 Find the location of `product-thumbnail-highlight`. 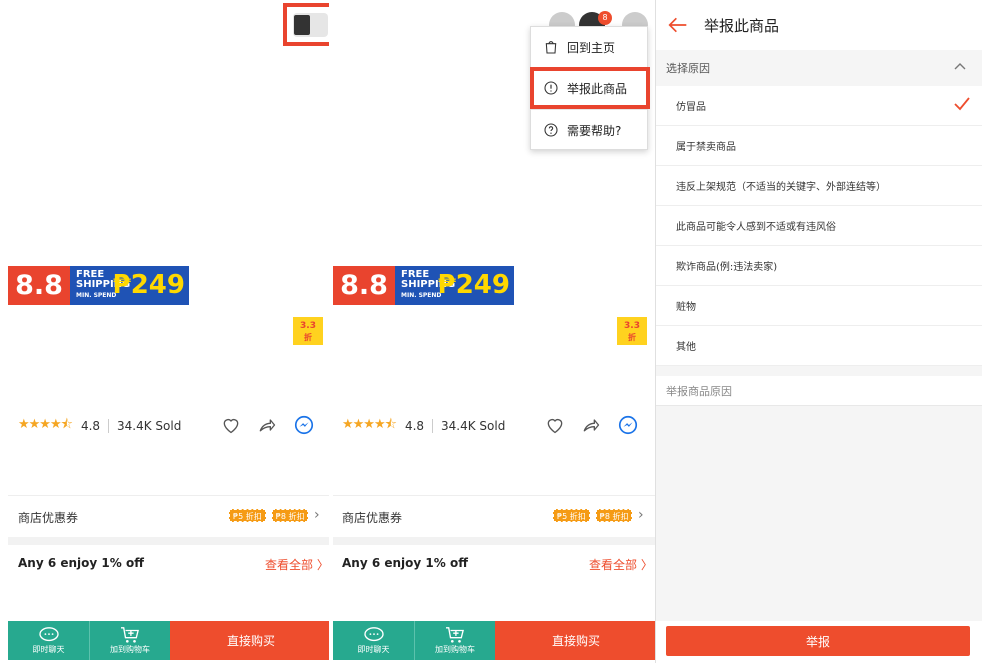

product-thumbnail-highlight is located at coordinates (306, 24).